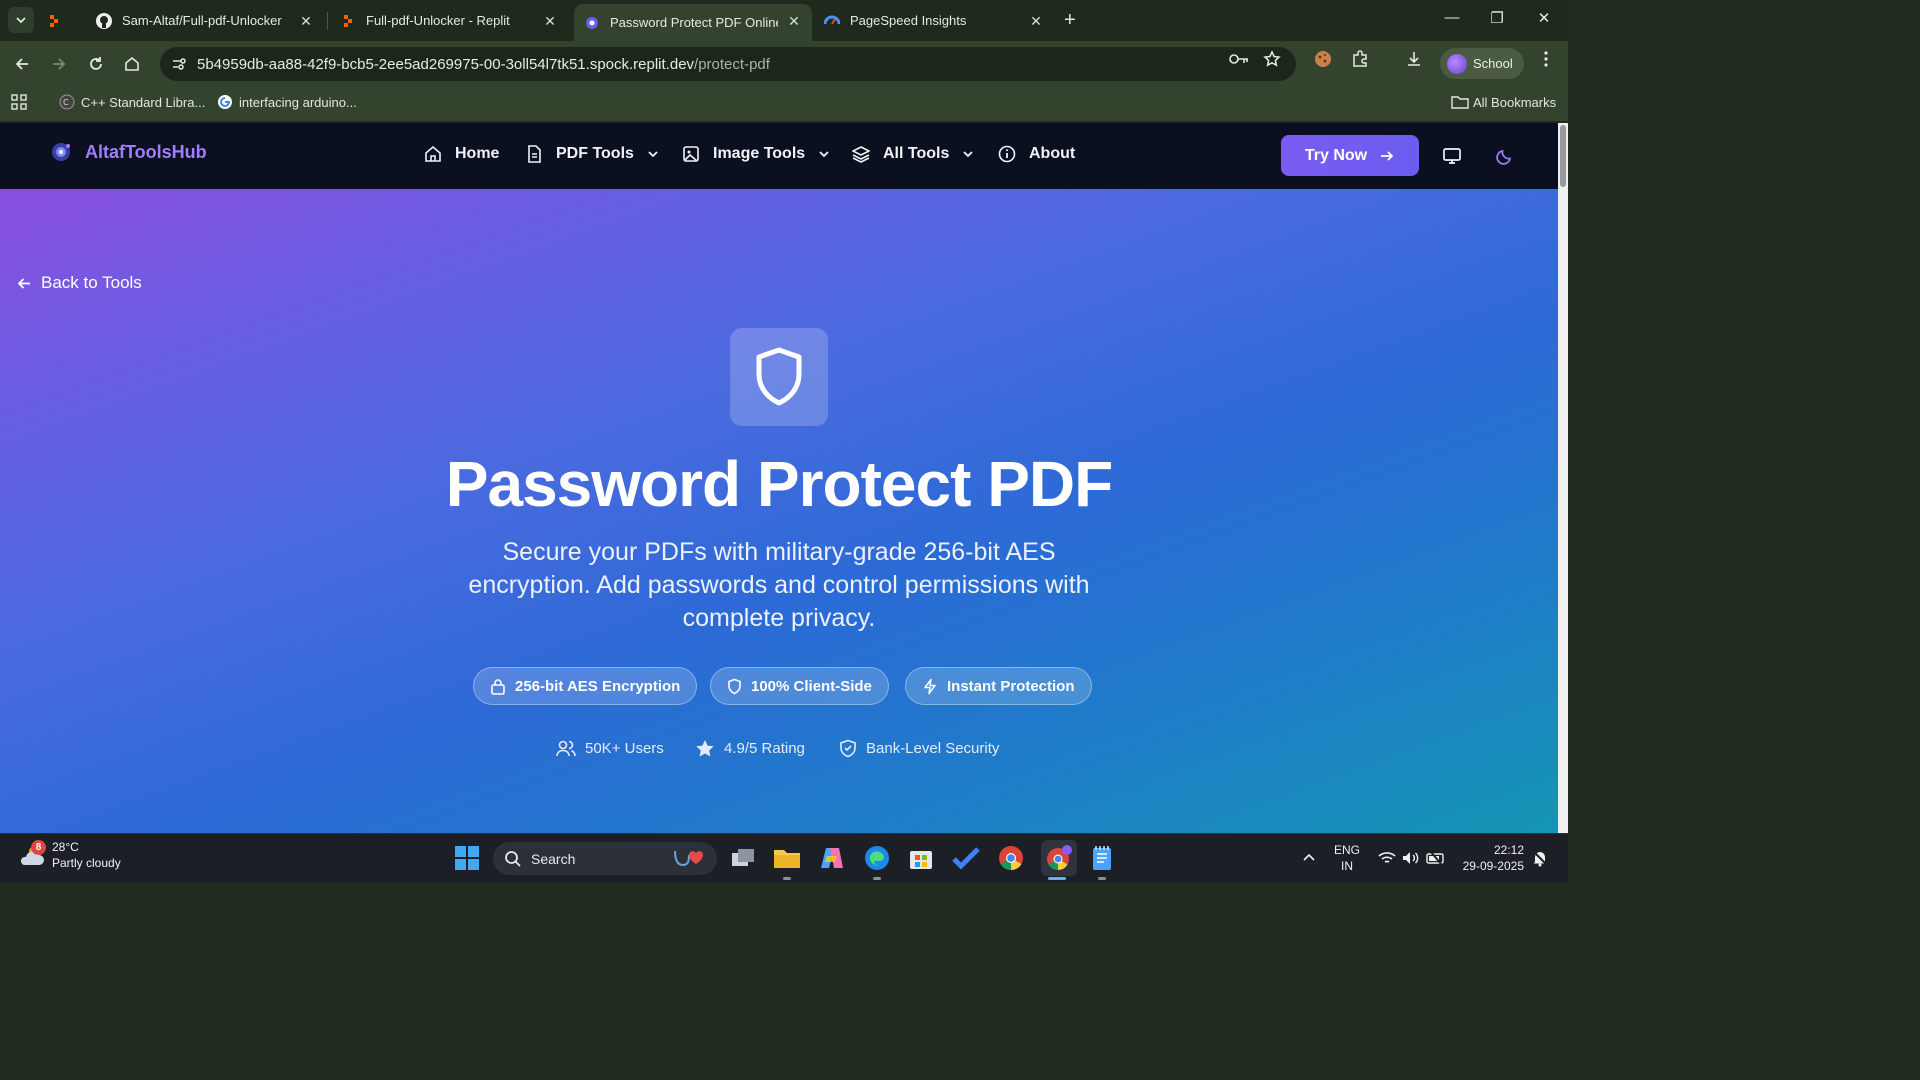 The image size is (1920, 1080). Describe the element at coordinates (21, 20) in the screenshot. I see `tab-search-button` at that location.